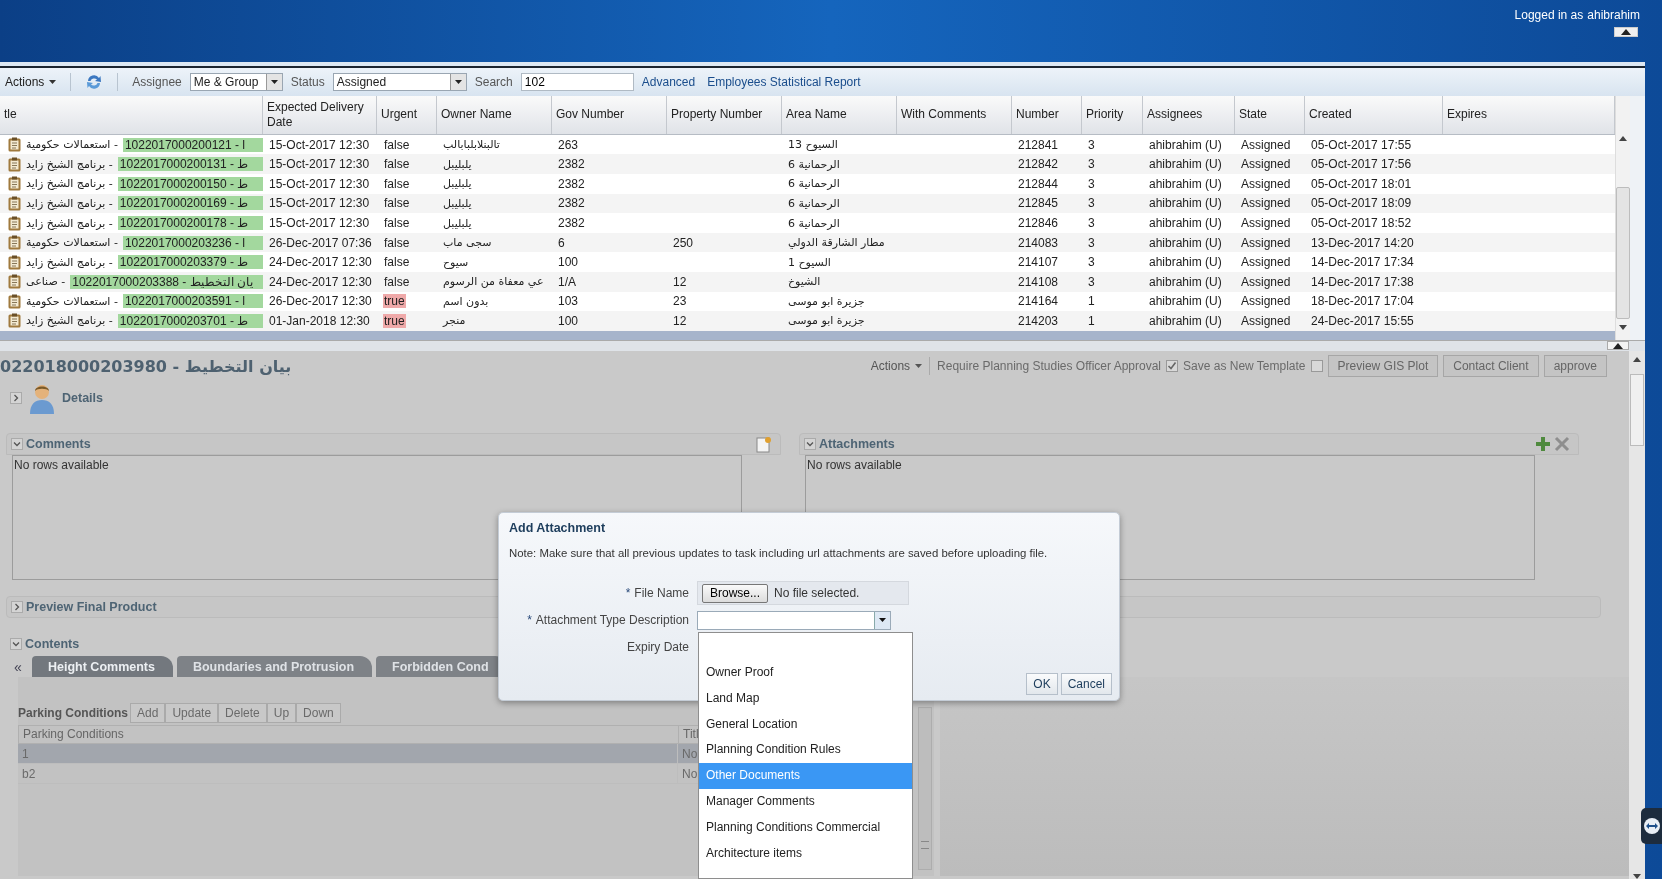 This screenshot has width=1662, height=879. Describe the element at coordinates (1185, 164) in the screenshot. I see `table-cell: ahibrahim (U)` at that location.